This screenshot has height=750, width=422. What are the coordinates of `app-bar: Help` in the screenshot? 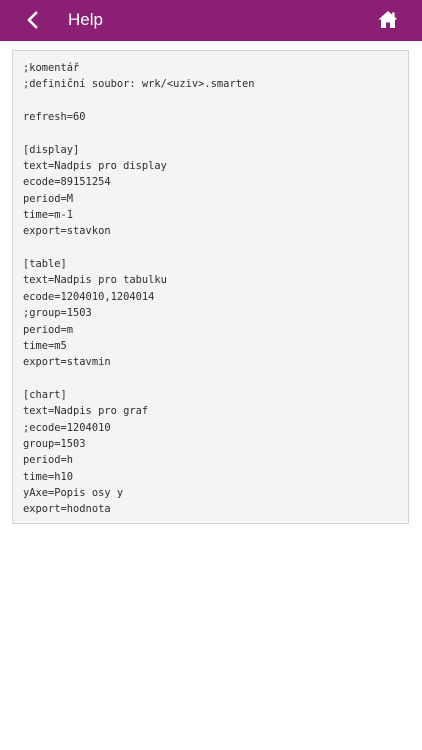 It's located at (211, 20).